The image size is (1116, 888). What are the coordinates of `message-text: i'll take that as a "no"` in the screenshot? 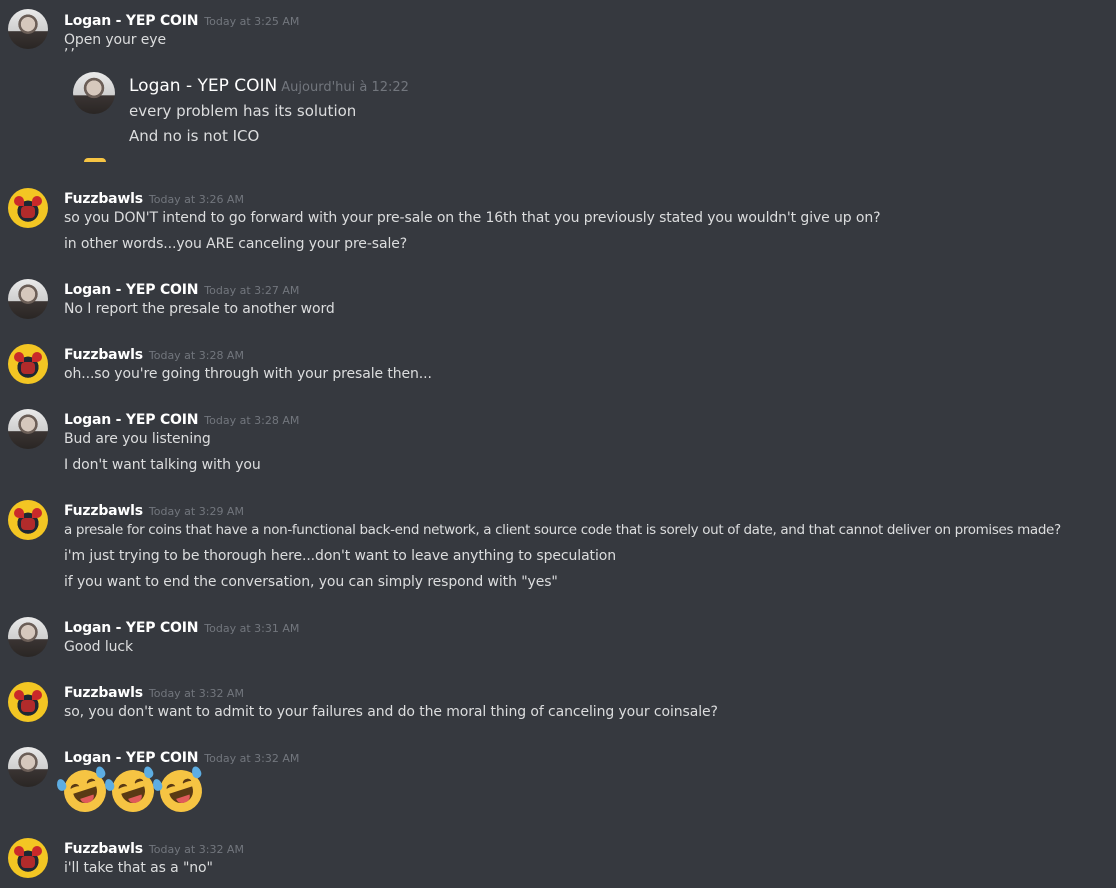 It's located at (138, 868).